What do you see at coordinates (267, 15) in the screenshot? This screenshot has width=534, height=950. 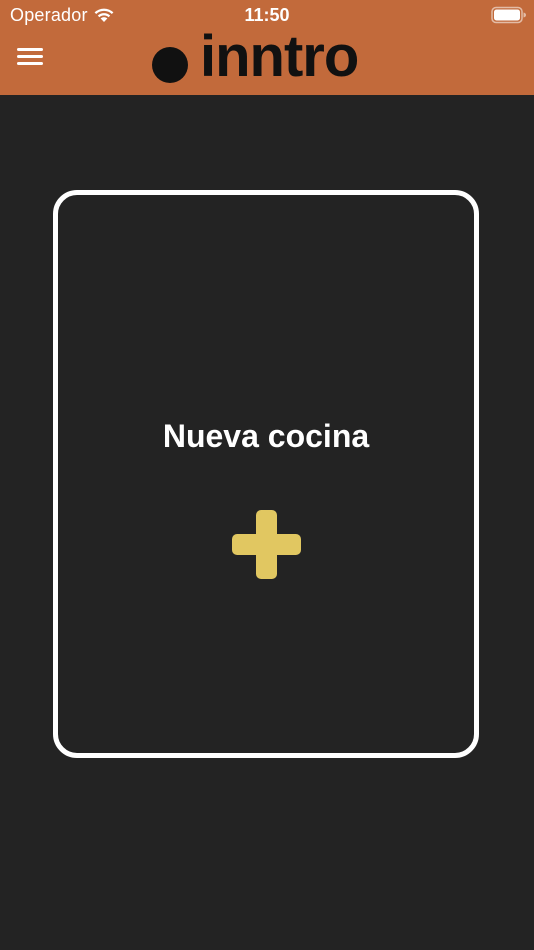 I see `status-time: 11:50` at bounding box center [267, 15].